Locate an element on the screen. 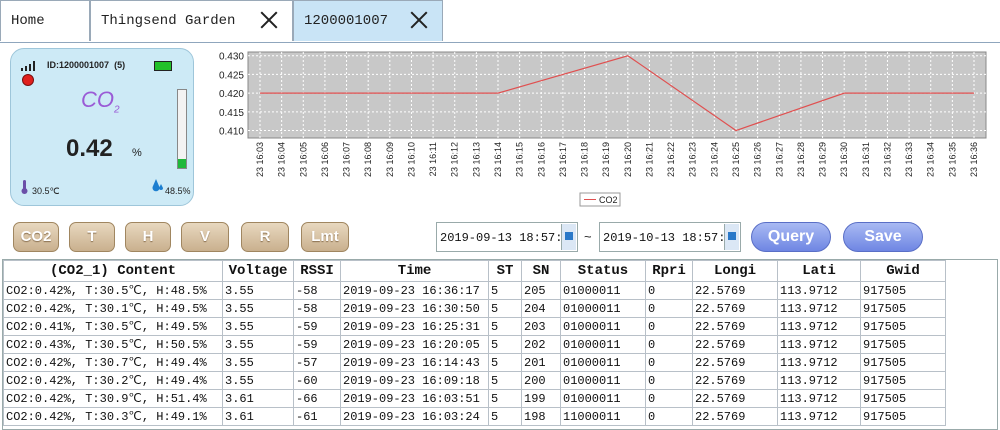  column-header: Status is located at coordinates (603, 271).